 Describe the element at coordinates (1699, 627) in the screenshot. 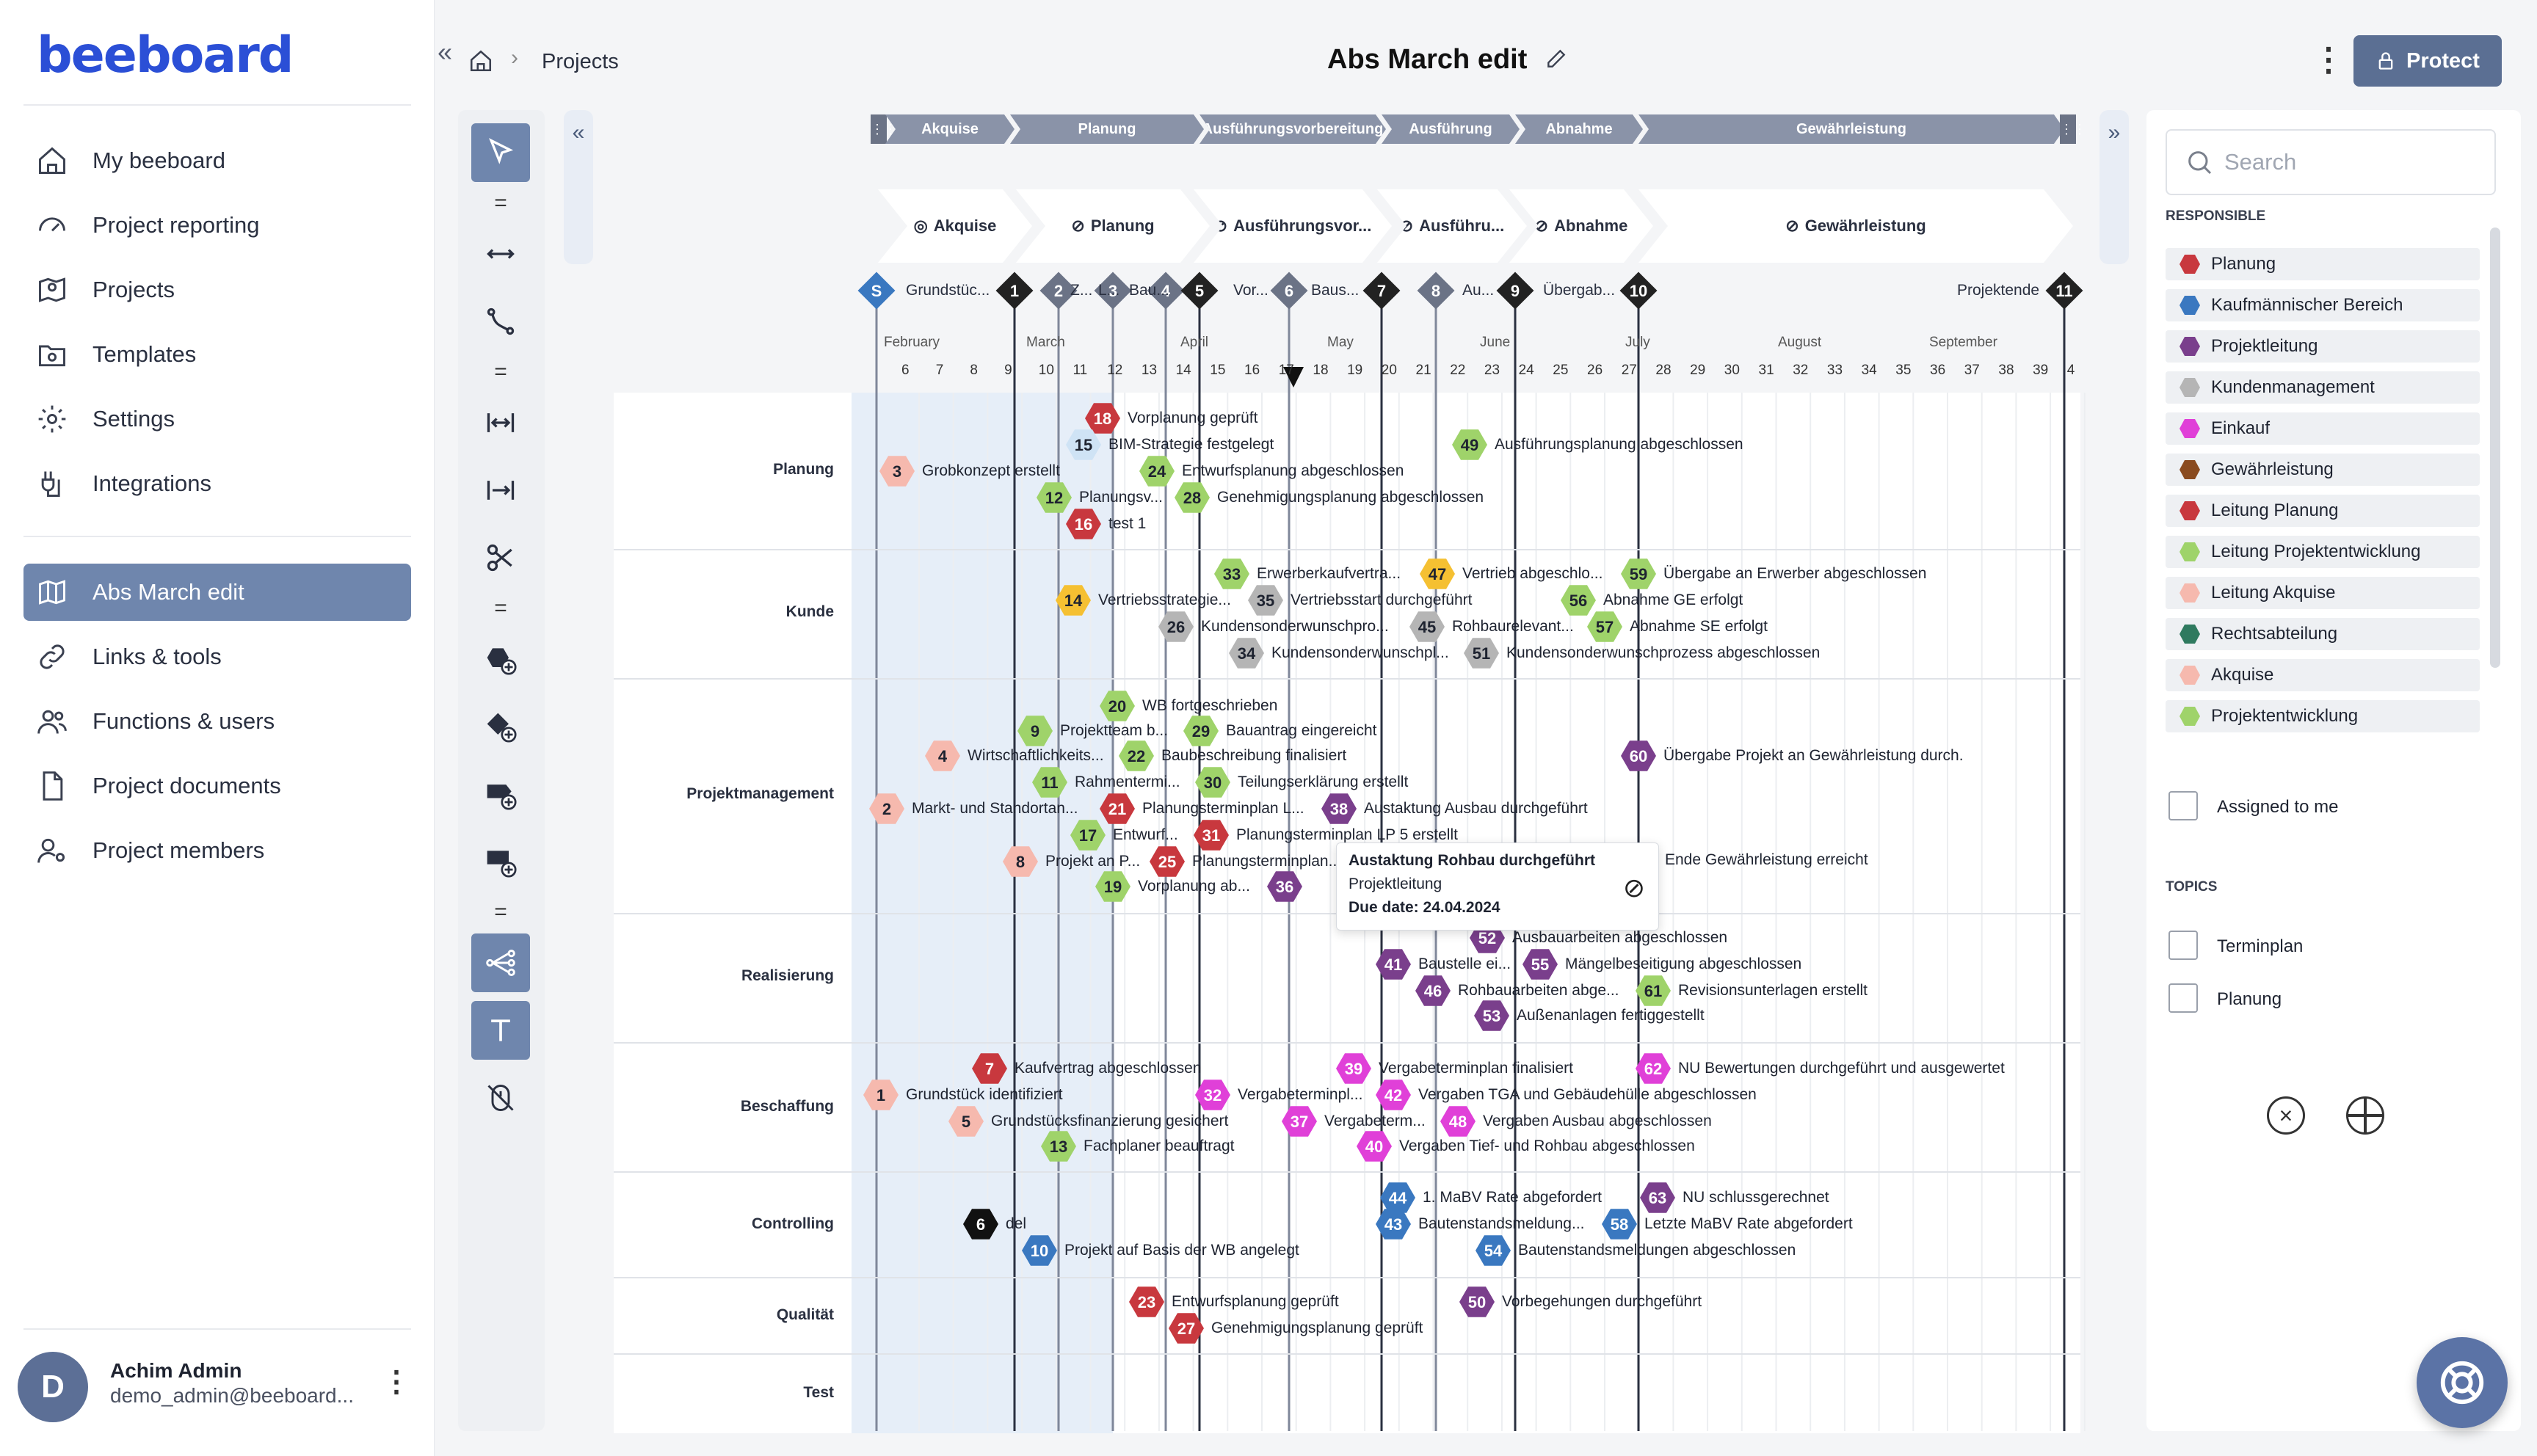

I see `task-label: Abnahme SE erfolgt` at that location.